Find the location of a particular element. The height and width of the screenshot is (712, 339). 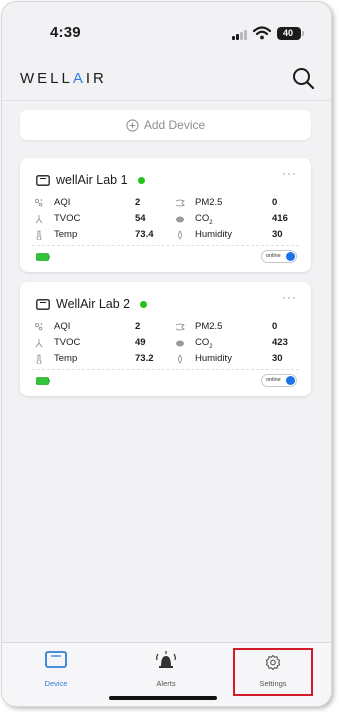

plus-circle-icon is located at coordinates (132, 125).